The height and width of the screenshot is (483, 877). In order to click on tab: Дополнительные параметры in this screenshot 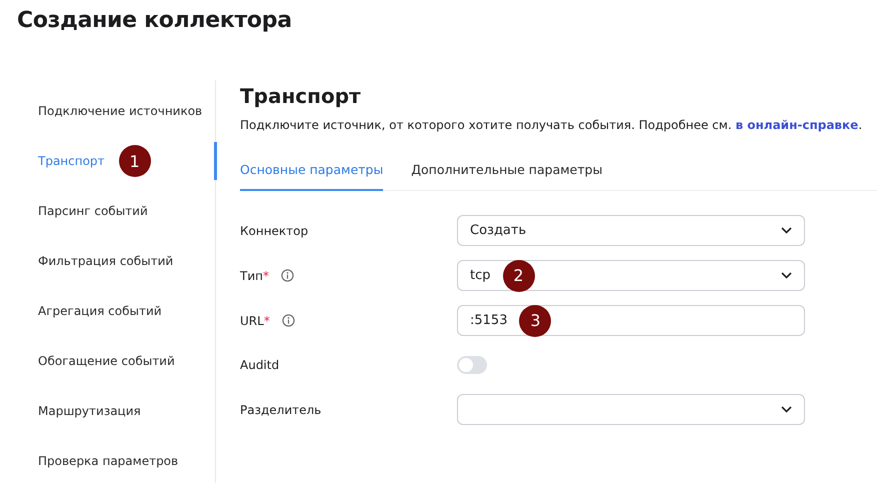, I will do `click(506, 176)`.